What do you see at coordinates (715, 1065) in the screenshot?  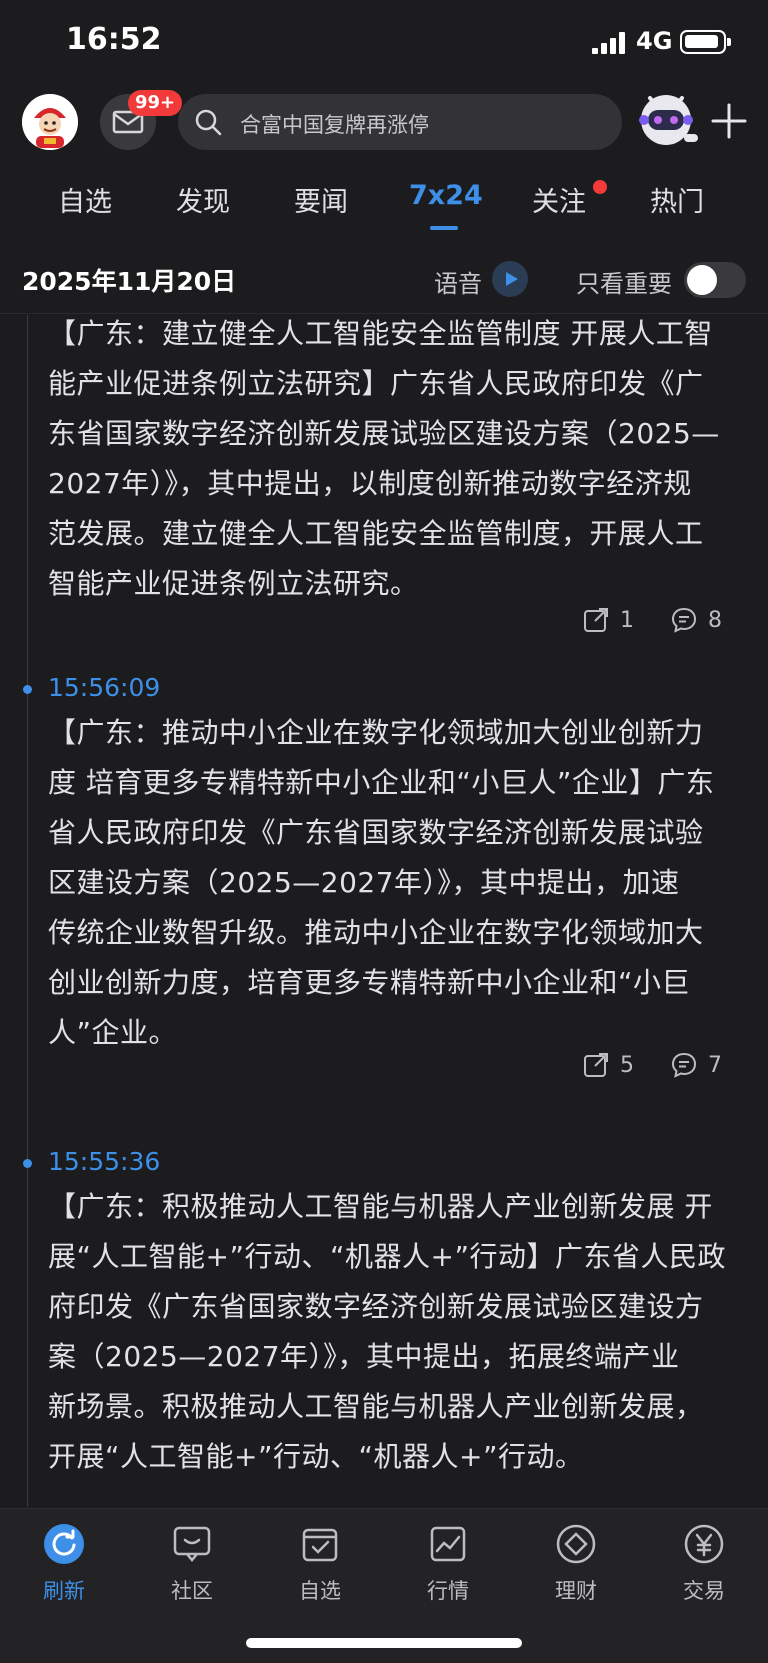 I see `comment-count: 7` at bounding box center [715, 1065].